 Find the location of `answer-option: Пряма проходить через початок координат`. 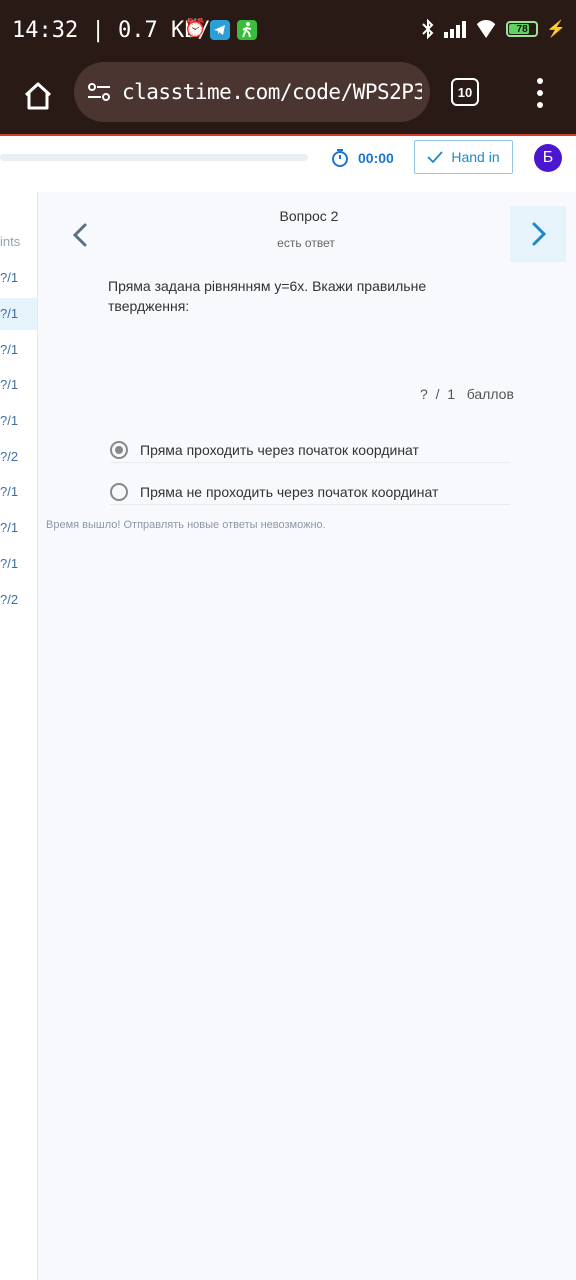

answer-option: Пряма проходить через початок координат is located at coordinates (310, 450).